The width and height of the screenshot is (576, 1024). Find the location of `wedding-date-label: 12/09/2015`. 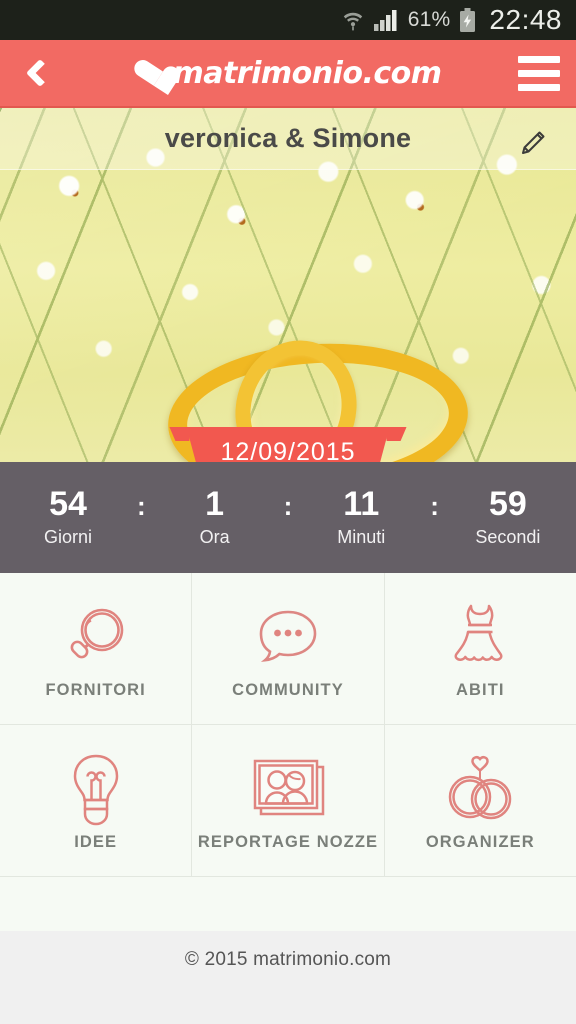

wedding-date-label: 12/09/2015 is located at coordinates (288, 444).